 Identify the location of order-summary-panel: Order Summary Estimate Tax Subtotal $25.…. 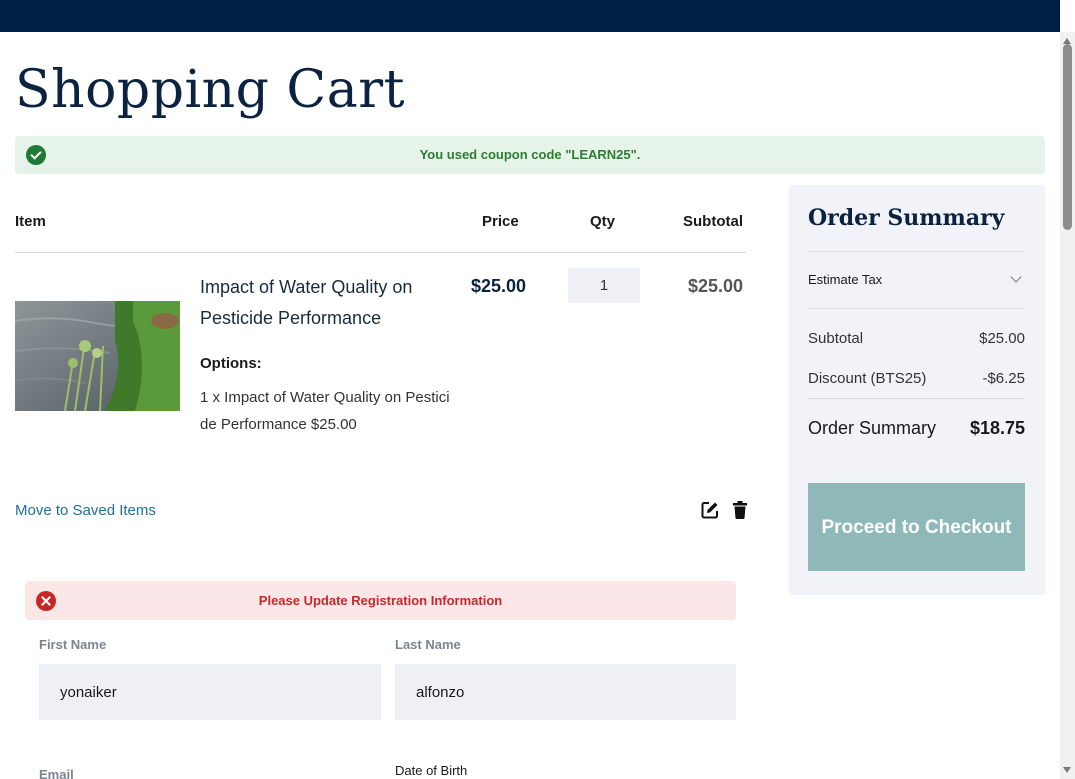
(917, 390).